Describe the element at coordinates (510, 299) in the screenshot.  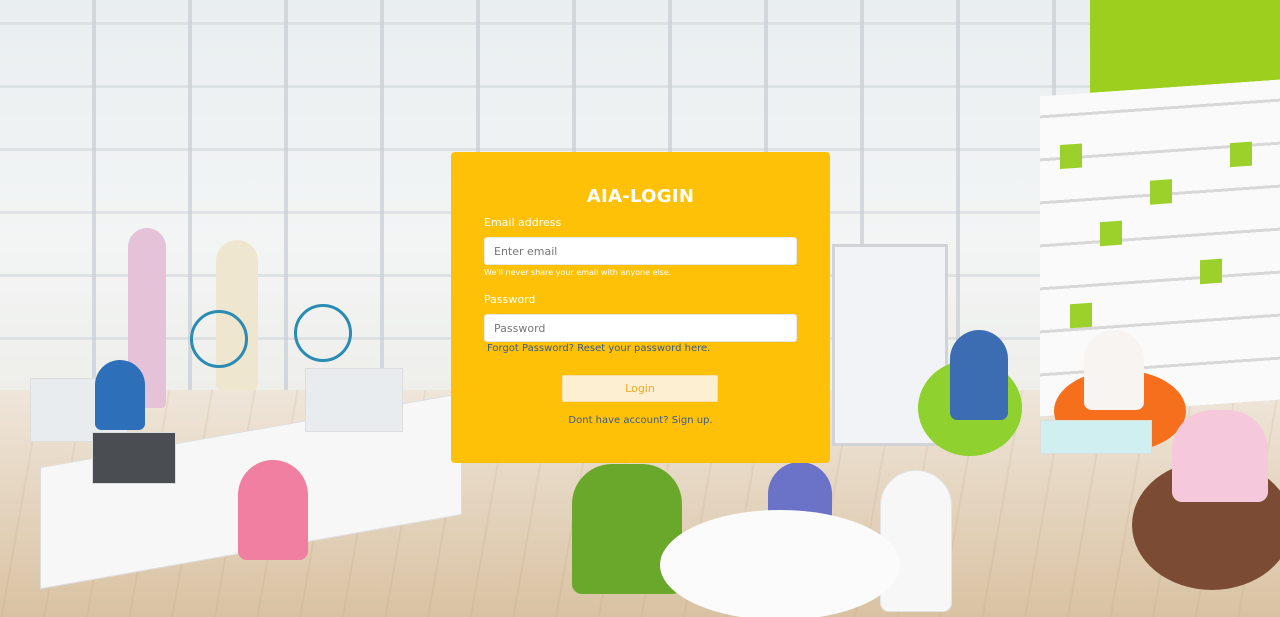
I see `password-label: Password` at that location.